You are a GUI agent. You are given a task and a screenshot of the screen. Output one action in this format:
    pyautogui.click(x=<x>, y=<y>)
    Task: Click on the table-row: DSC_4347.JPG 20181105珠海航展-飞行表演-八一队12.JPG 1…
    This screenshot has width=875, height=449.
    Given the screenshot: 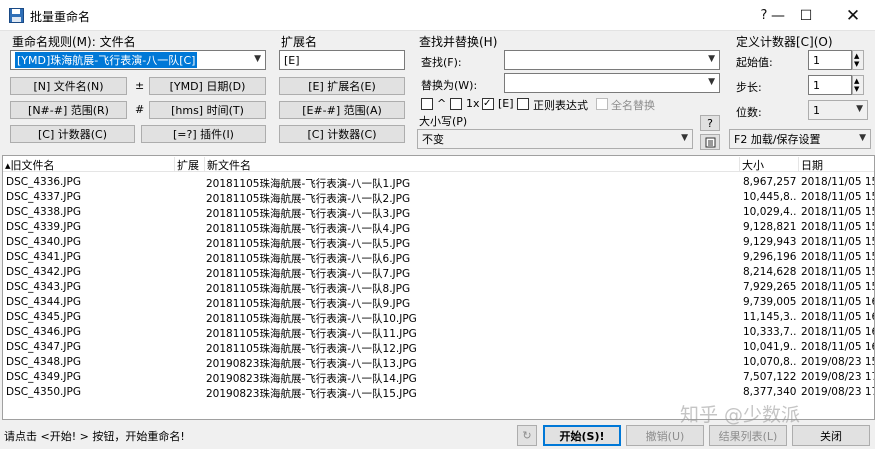 What is the action you would take?
    pyautogui.click(x=438, y=348)
    